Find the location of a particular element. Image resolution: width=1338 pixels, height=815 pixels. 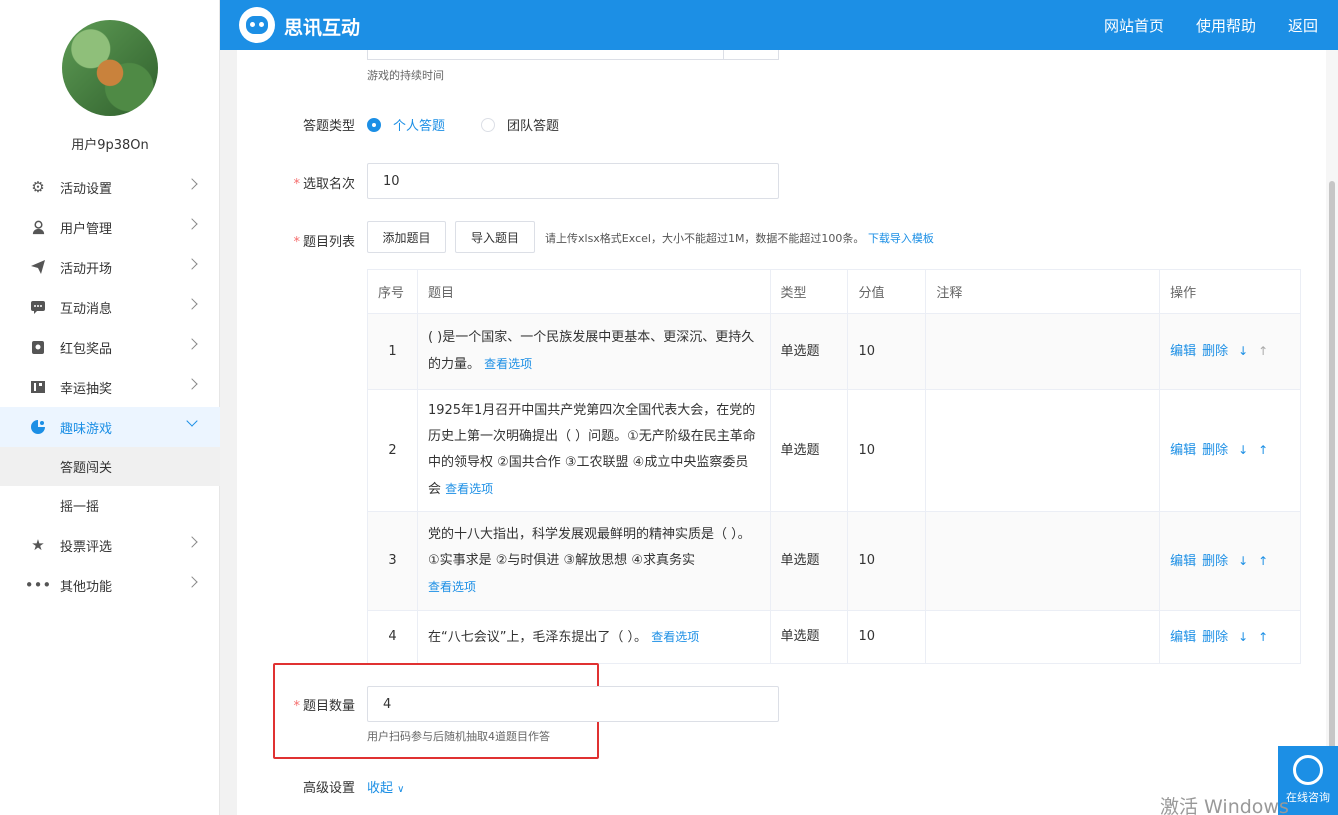

radio-label: 个人答题 is located at coordinates (419, 126).